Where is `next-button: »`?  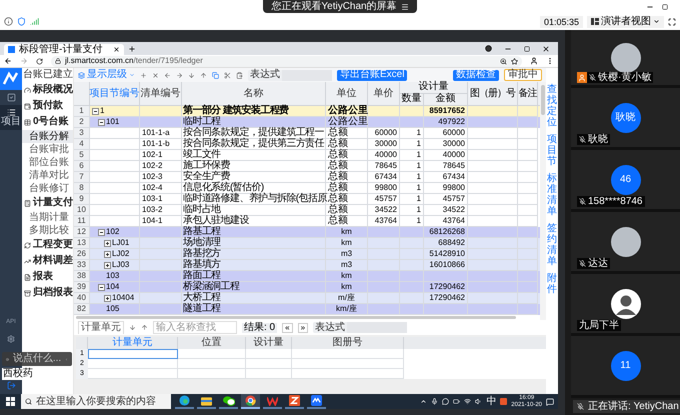 next-button: » is located at coordinates (303, 327).